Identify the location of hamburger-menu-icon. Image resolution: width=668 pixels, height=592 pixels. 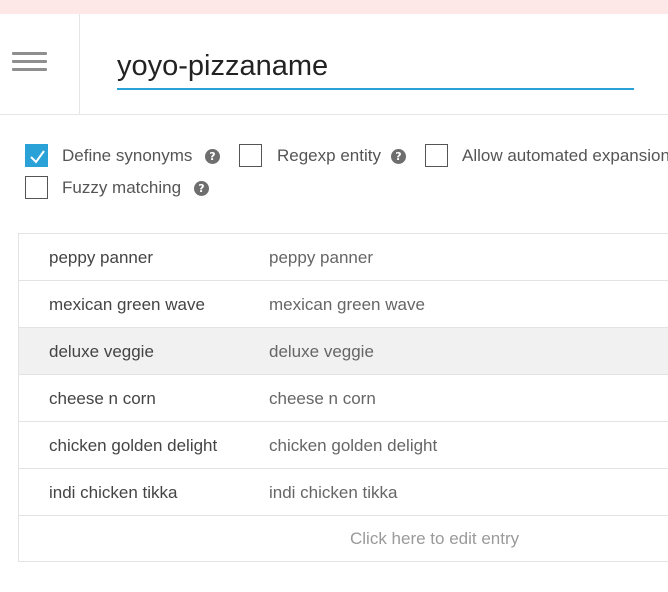
(29, 62).